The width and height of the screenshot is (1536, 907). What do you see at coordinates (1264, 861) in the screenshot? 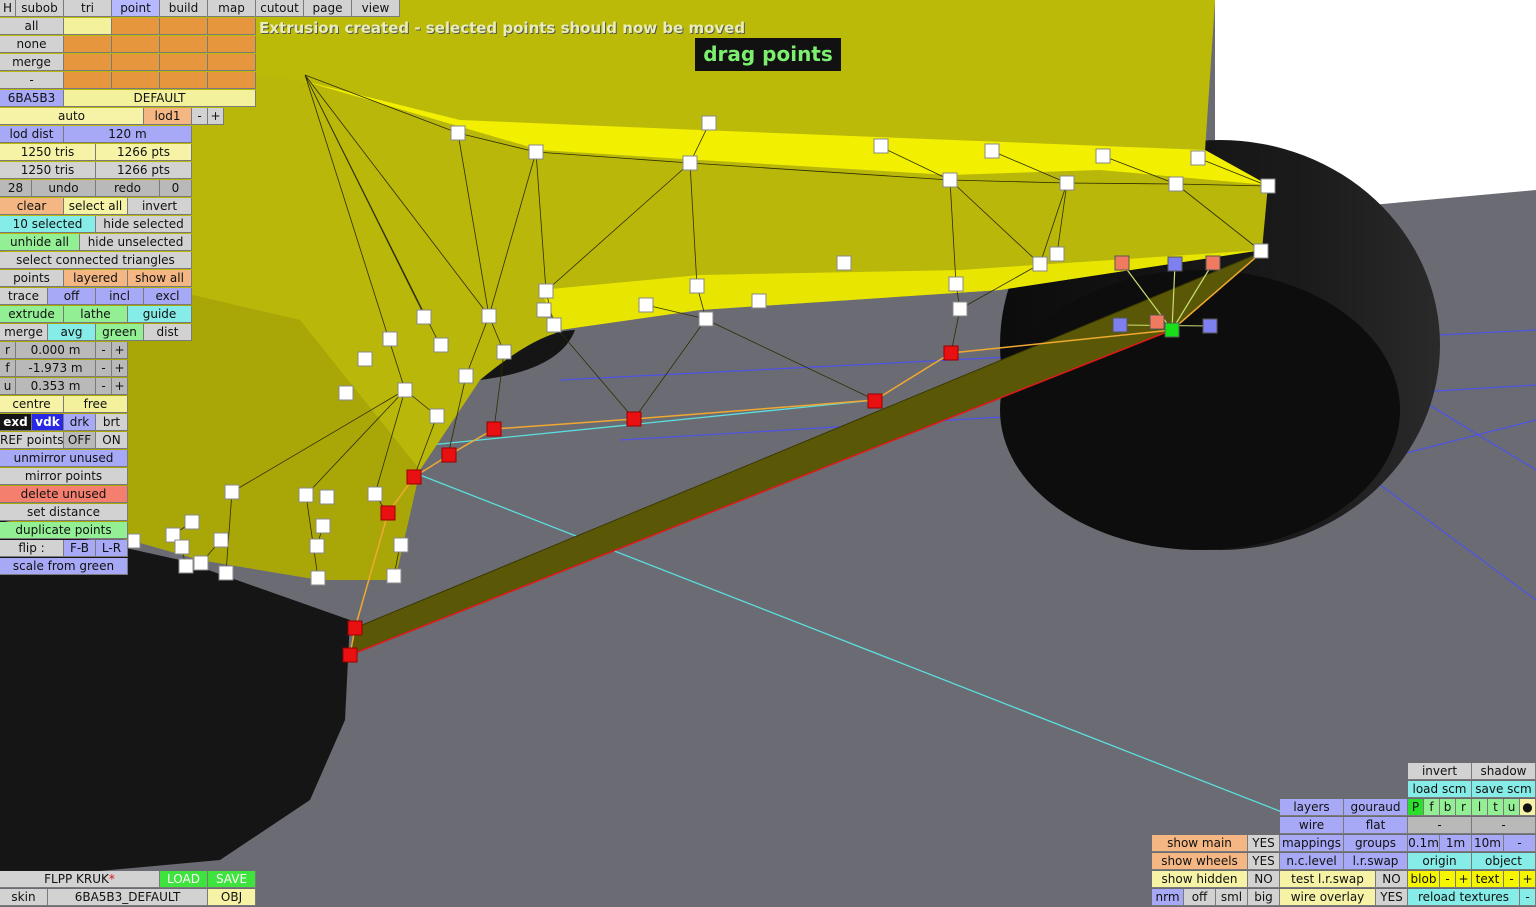
I see `show-wheels-value: YES` at bounding box center [1264, 861].